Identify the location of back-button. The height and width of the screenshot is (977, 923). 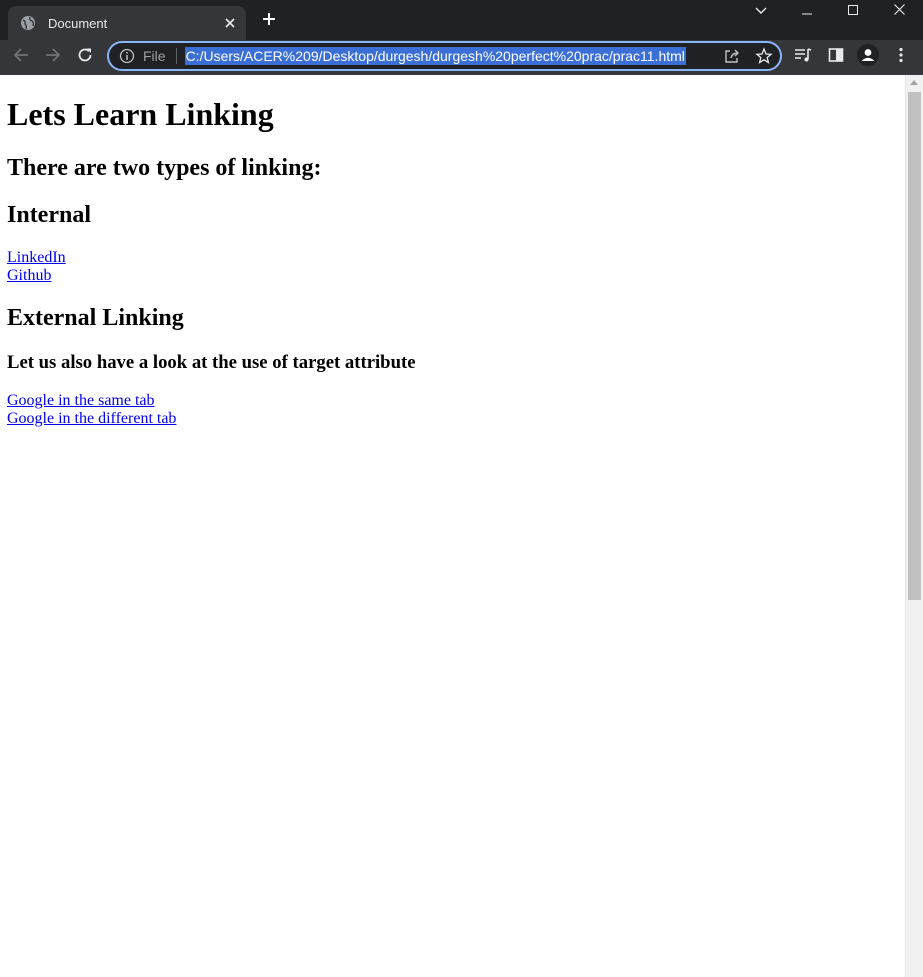
(21, 57).